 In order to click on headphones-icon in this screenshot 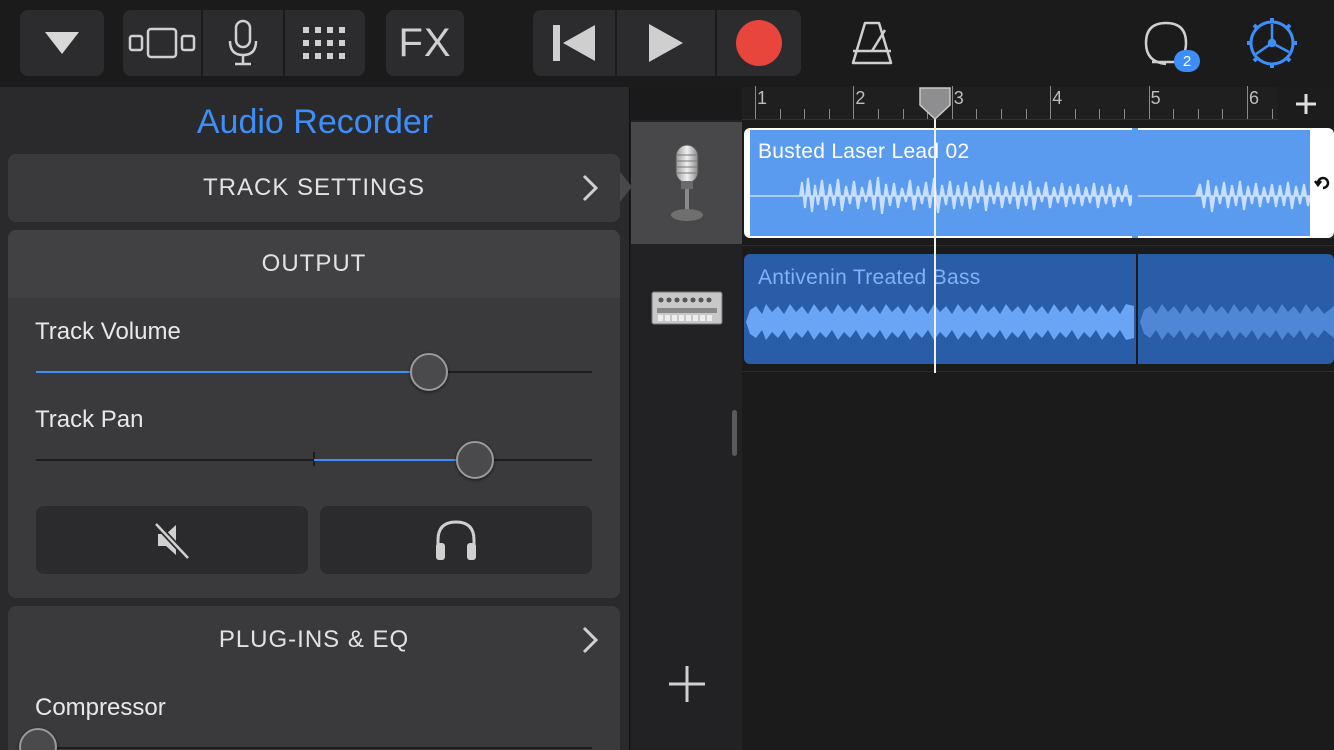, I will do `click(456, 540)`.